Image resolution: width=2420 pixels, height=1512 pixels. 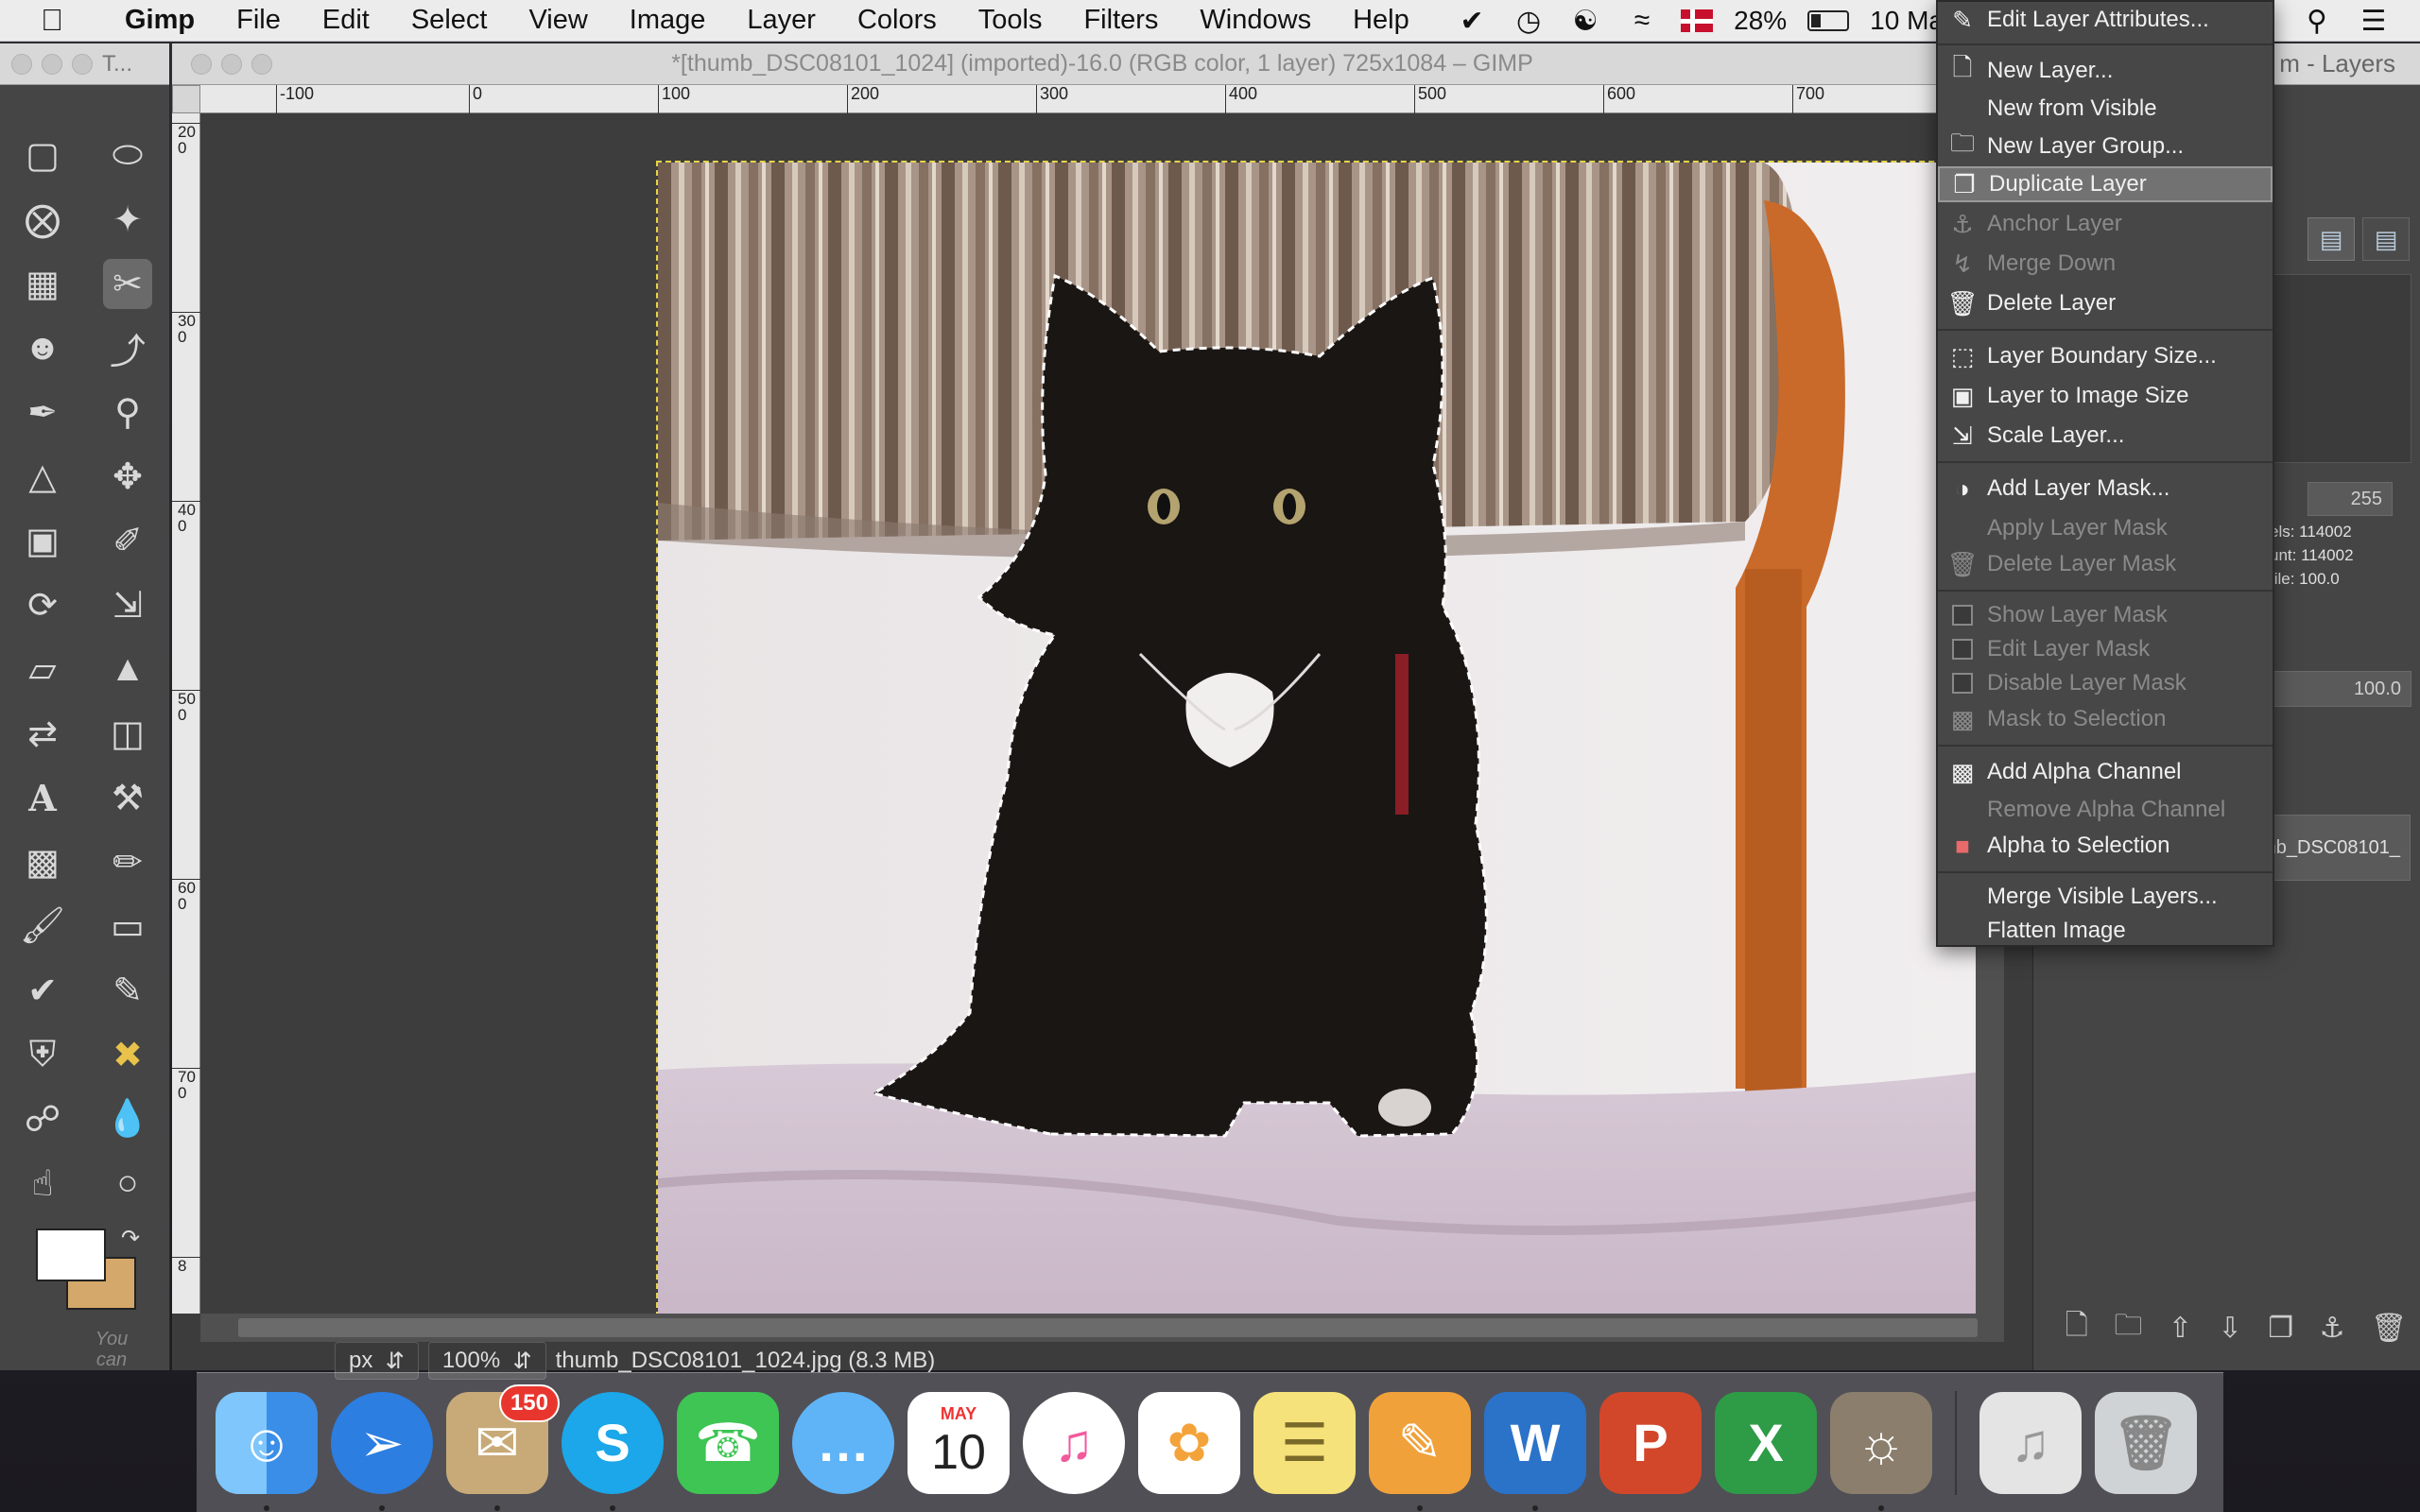 I want to click on dock-trash-icon: 🗑, so click(x=2146, y=1442).